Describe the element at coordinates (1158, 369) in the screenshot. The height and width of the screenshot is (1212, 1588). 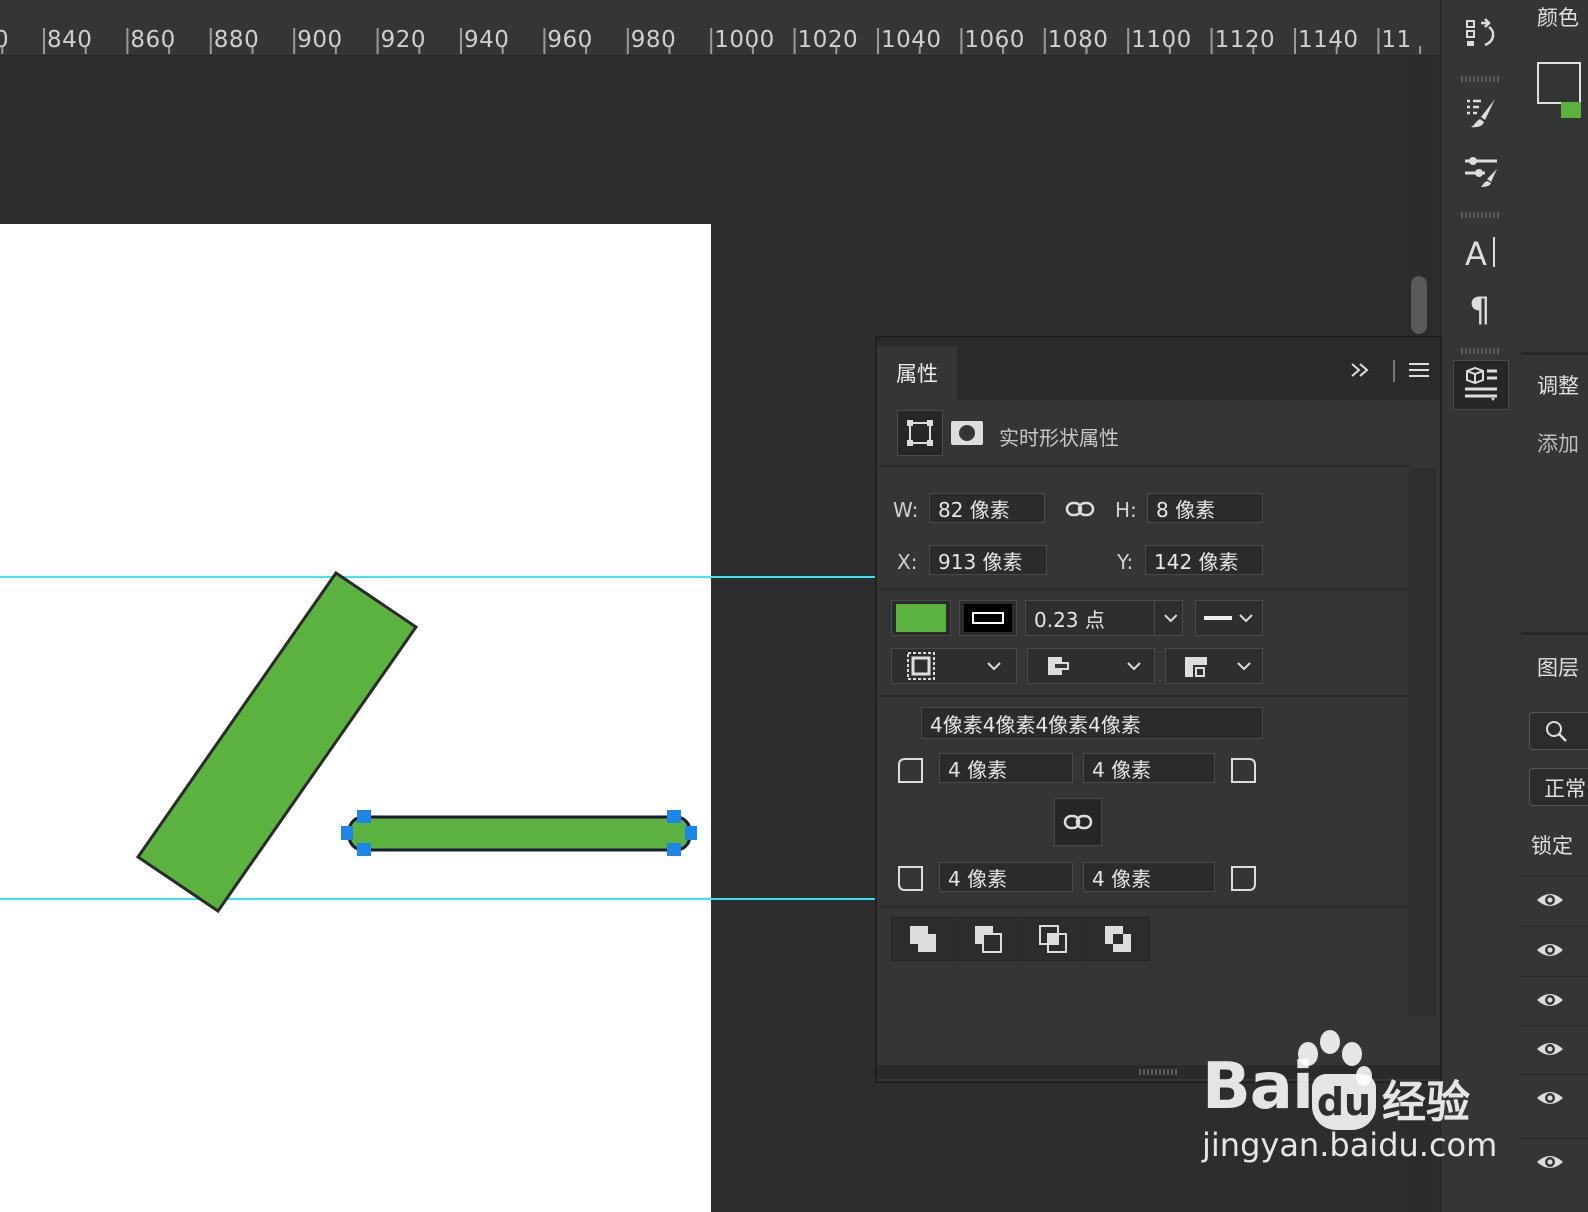
I see `properties-tab-bar: 属性` at that location.